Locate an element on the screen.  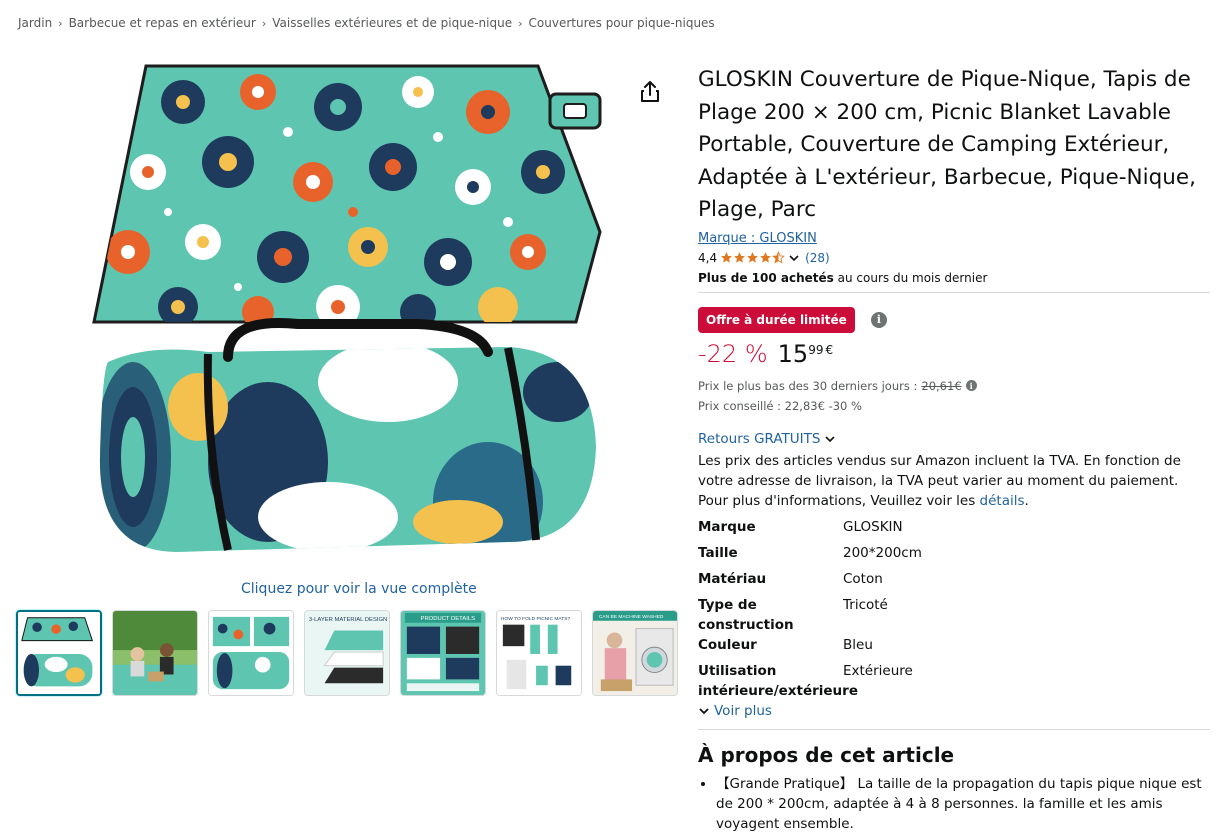
share-icon is located at coordinates (650, 91).